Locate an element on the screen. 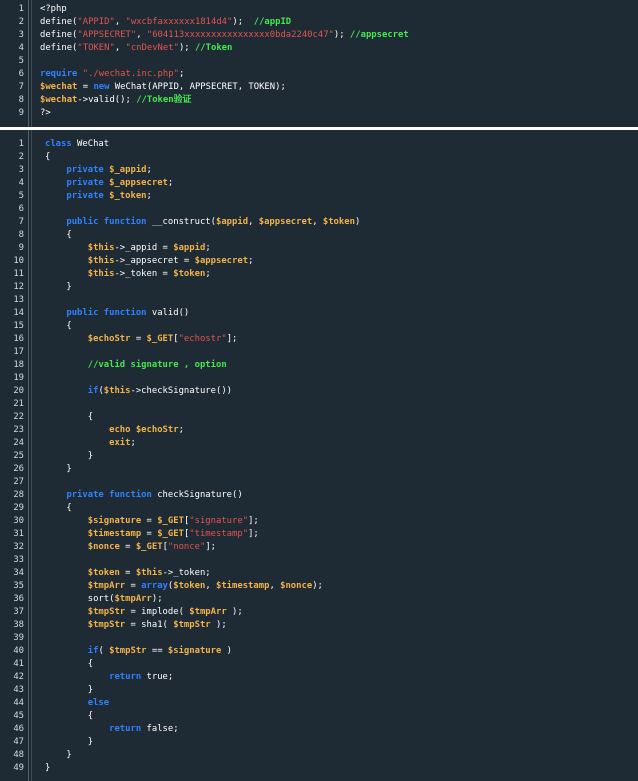 This screenshot has width=638, height=781. line-number: 38 is located at coordinates (18, 624).